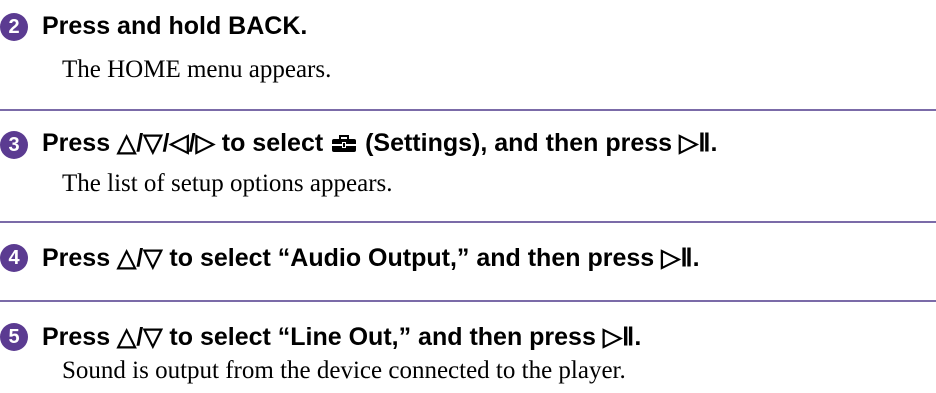  What do you see at coordinates (344, 146) in the screenshot?
I see `toolbox-settings-icon` at bounding box center [344, 146].